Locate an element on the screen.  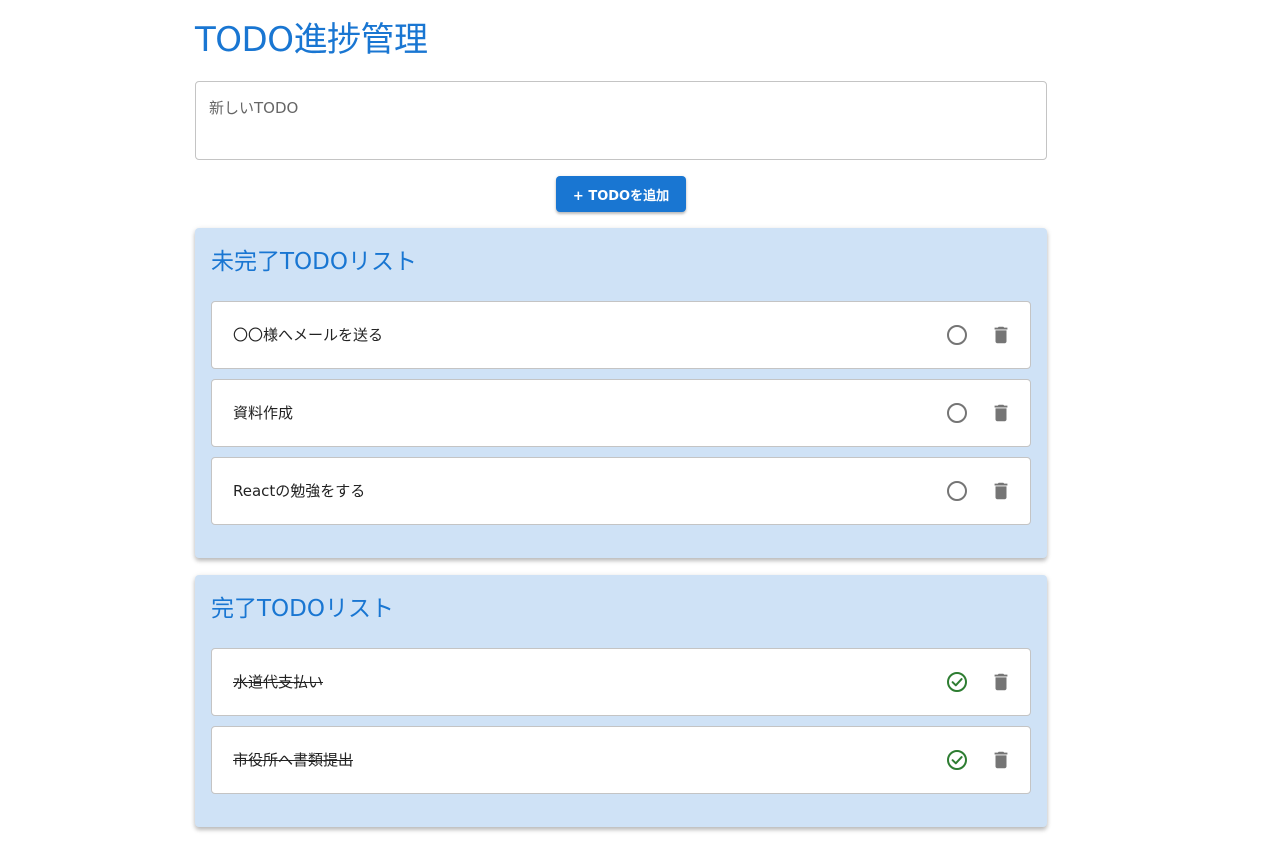
todo-item: 〇〇様へメールを送る is located at coordinates (621, 335).